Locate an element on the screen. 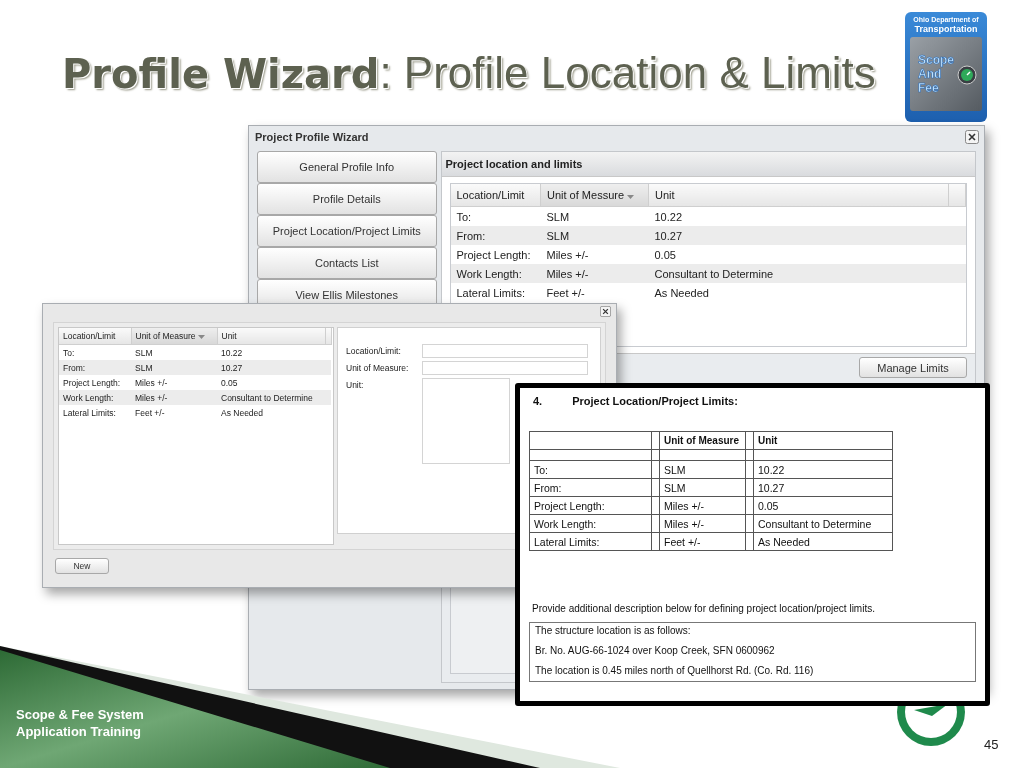 This screenshot has width=1024, height=768. logo-text: And is located at coordinates (930, 74).